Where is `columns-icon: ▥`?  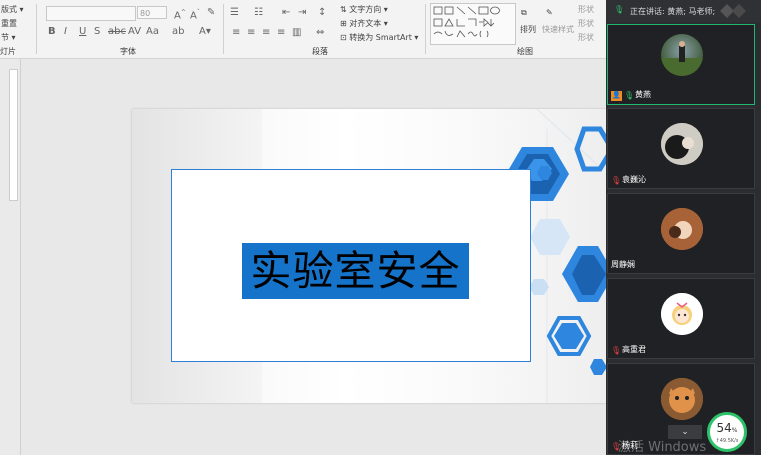
columns-icon: ▥ is located at coordinates (296, 33).